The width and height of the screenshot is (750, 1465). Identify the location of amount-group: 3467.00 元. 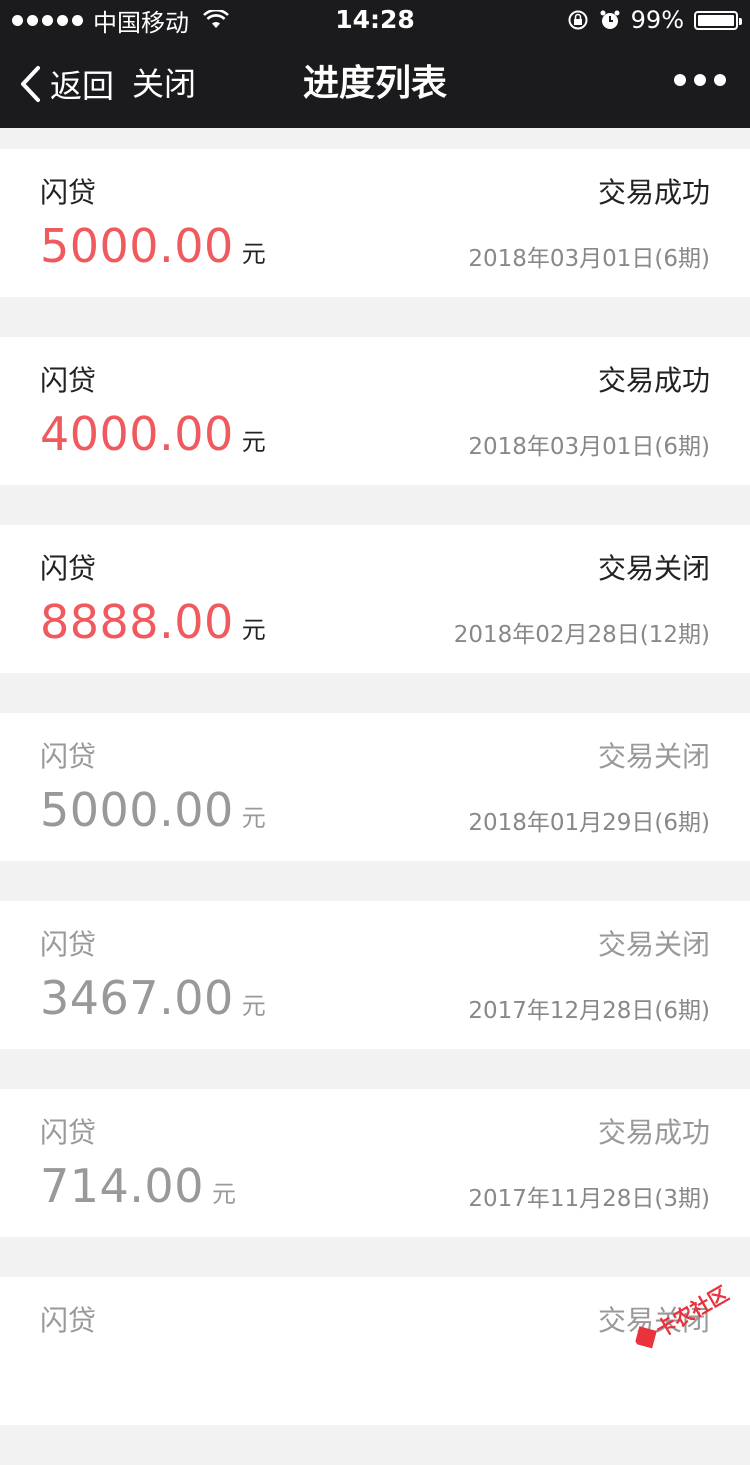
(153, 998).